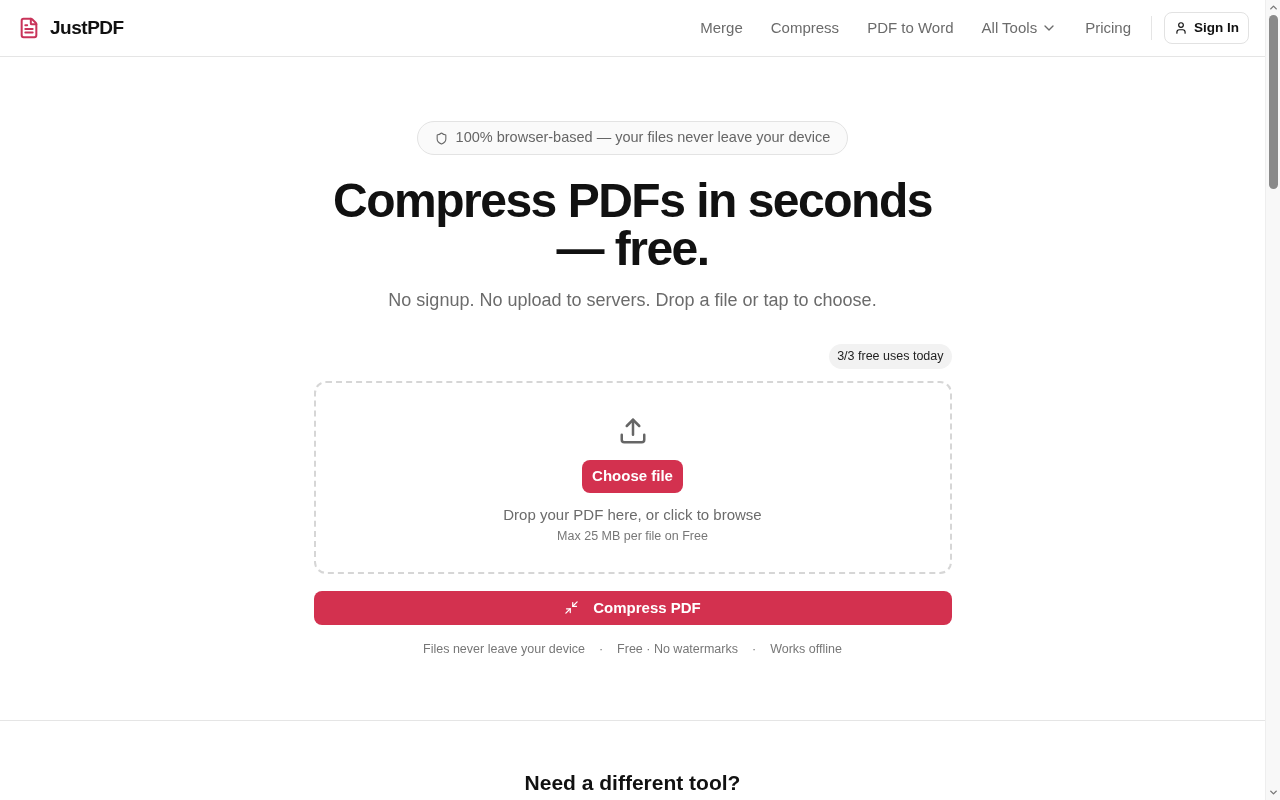  What do you see at coordinates (910, 28) in the screenshot?
I see `nav-link: PDF to Word` at bounding box center [910, 28].